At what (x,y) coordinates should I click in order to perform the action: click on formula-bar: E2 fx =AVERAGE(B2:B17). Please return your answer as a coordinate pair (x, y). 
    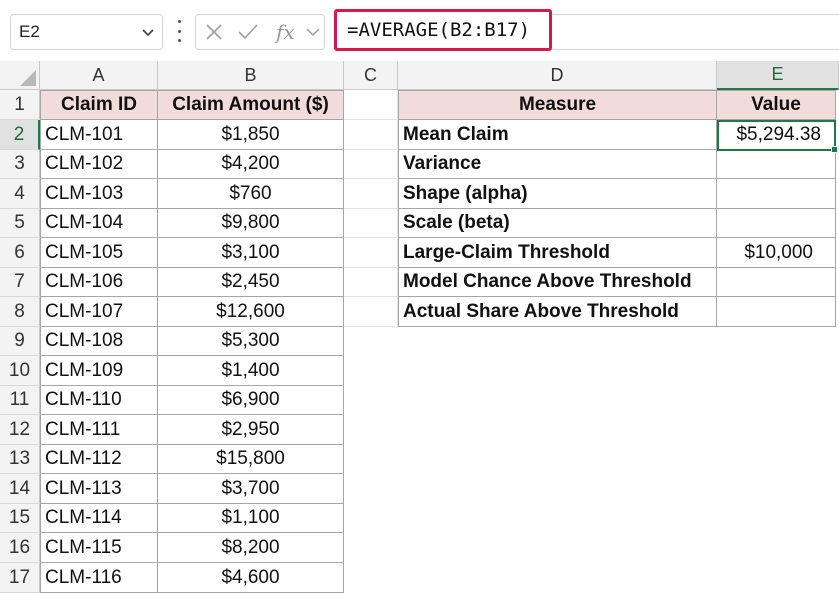
    Looking at the image, I should click on (419, 30).